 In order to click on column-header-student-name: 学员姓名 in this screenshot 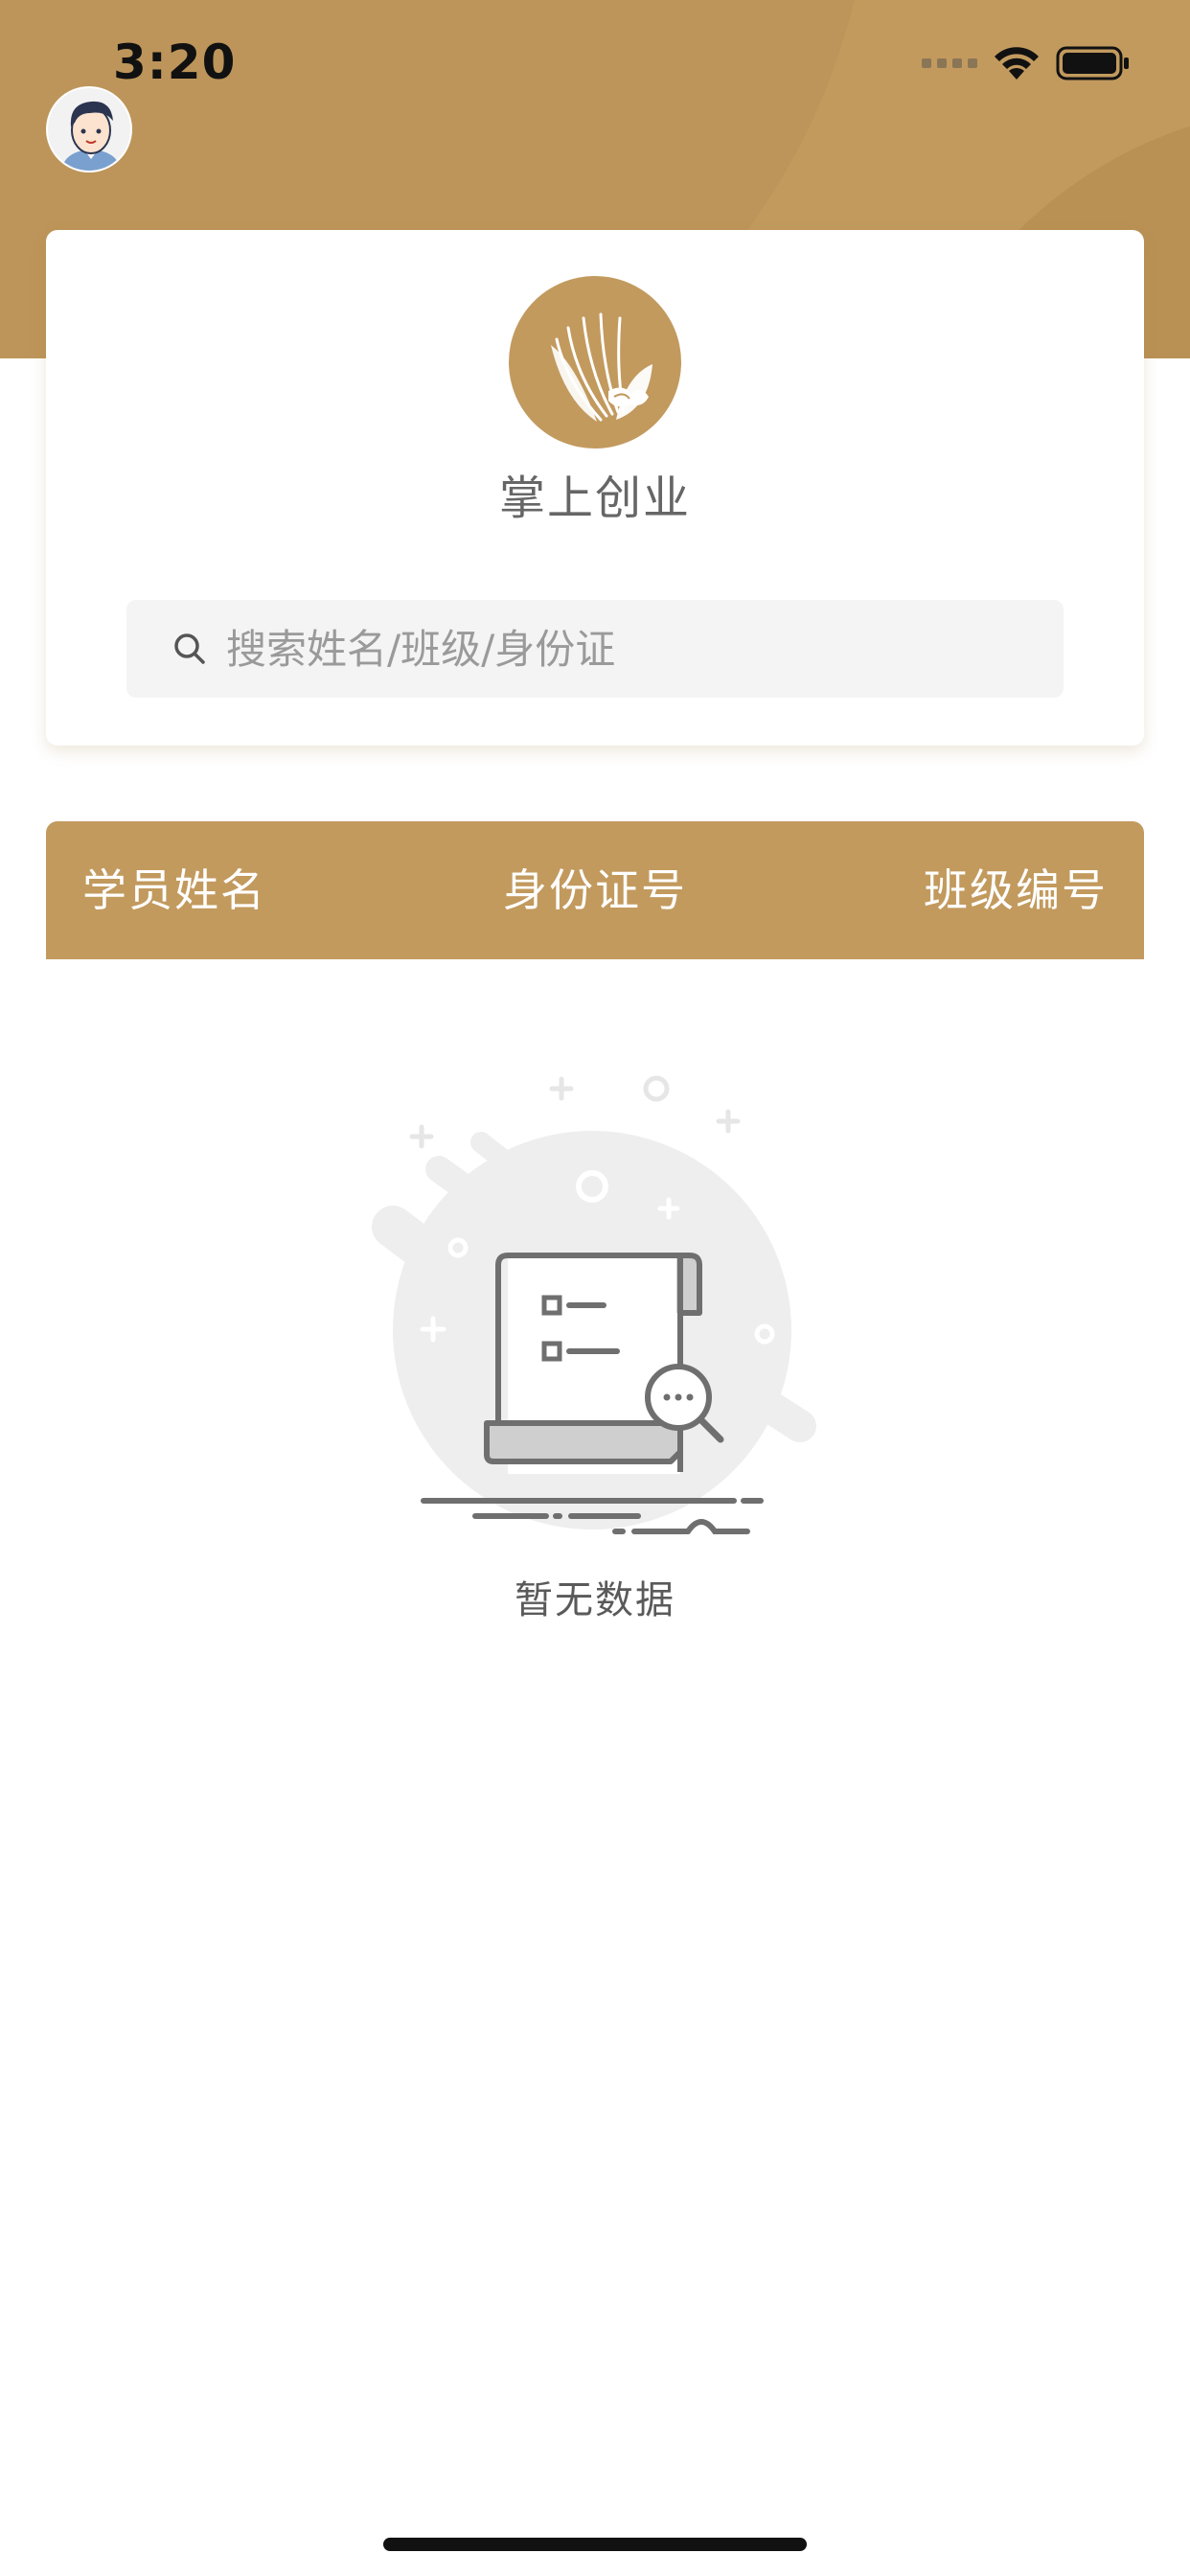, I will do `click(174, 890)`.